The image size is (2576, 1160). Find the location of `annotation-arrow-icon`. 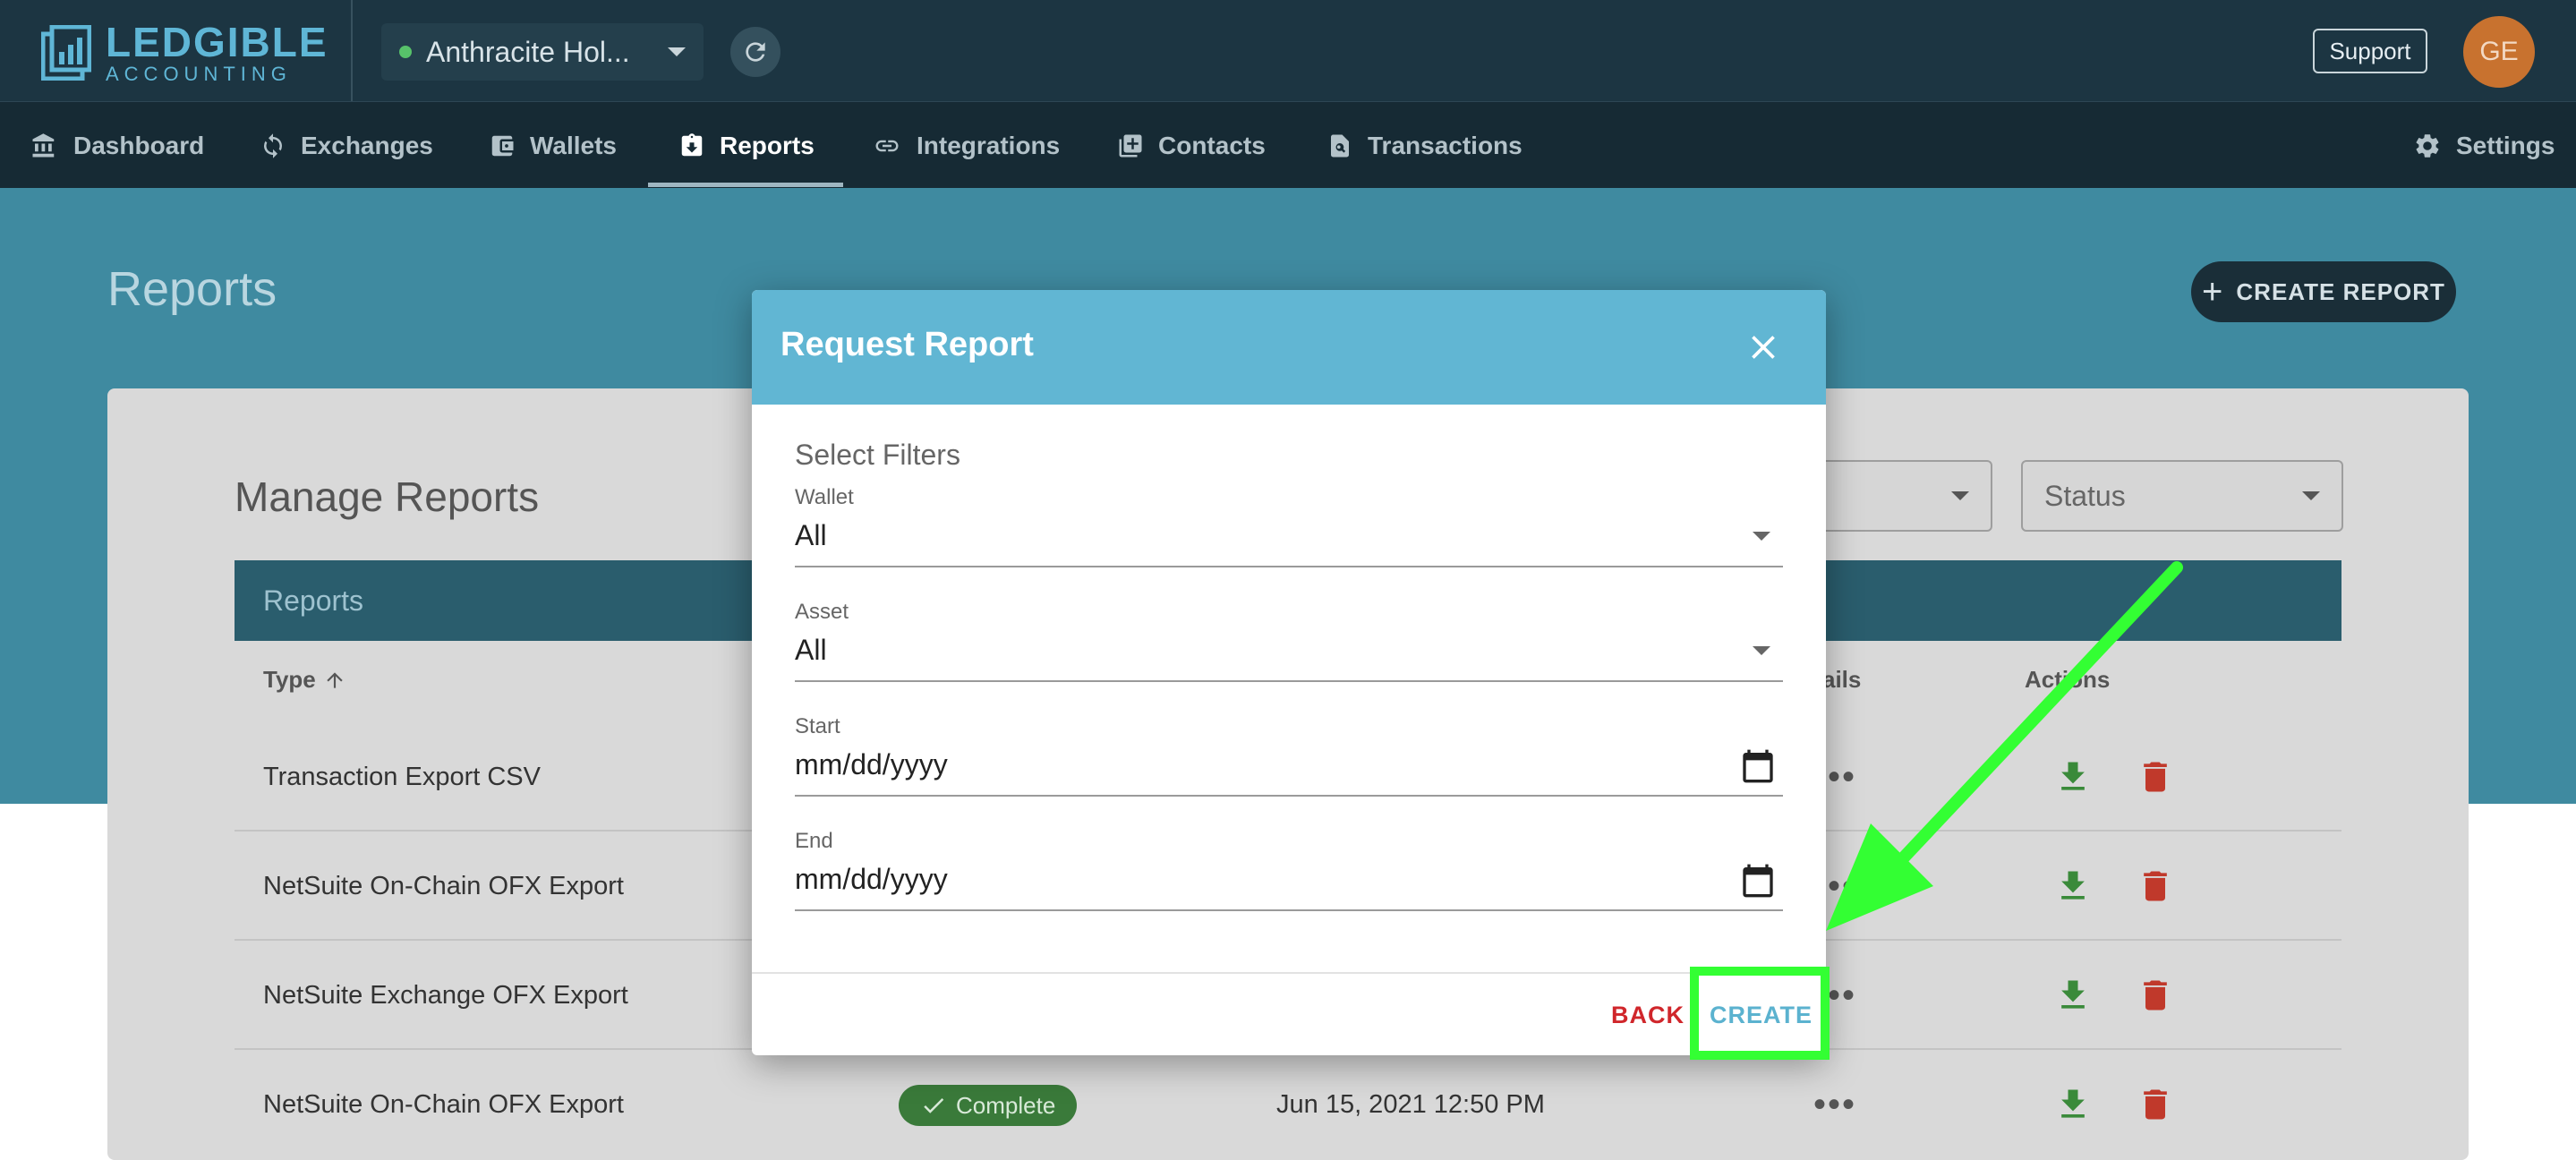

annotation-arrow-icon is located at coordinates (2004, 746).